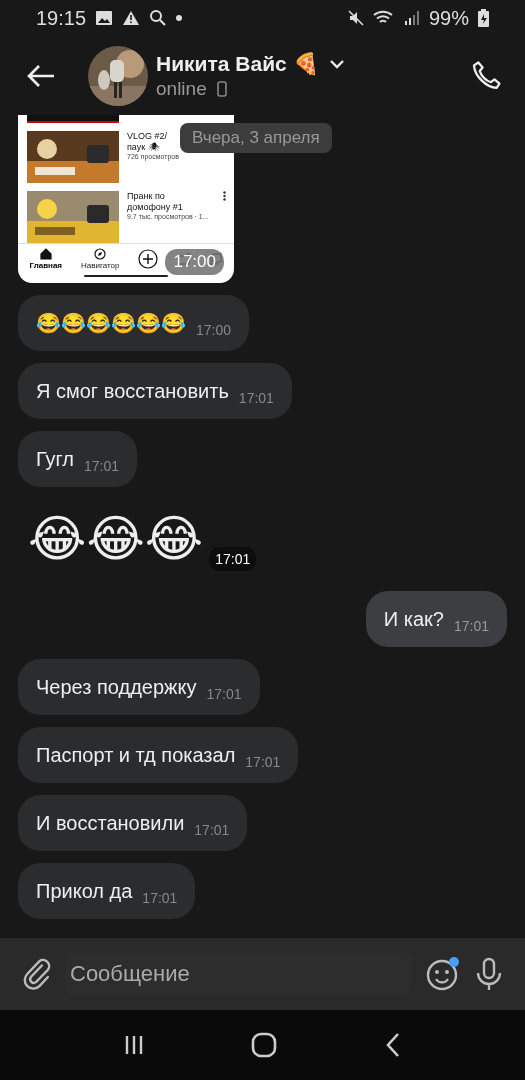 Image resolution: width=525 pixels, height=1080 pixels. Describe the element at coordinates (104, 18) in the screenshot. I see `image-icon` at that location.